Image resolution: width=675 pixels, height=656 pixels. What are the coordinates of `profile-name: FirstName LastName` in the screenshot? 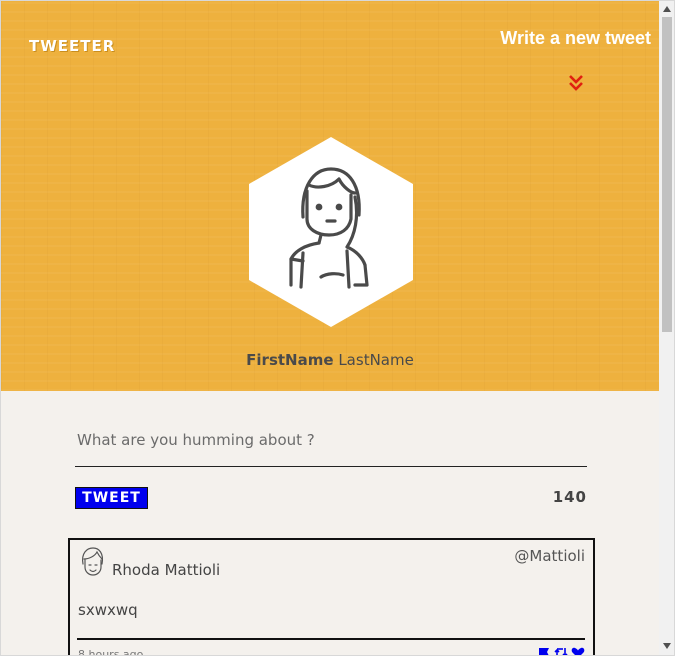 It's located at (330, 360).